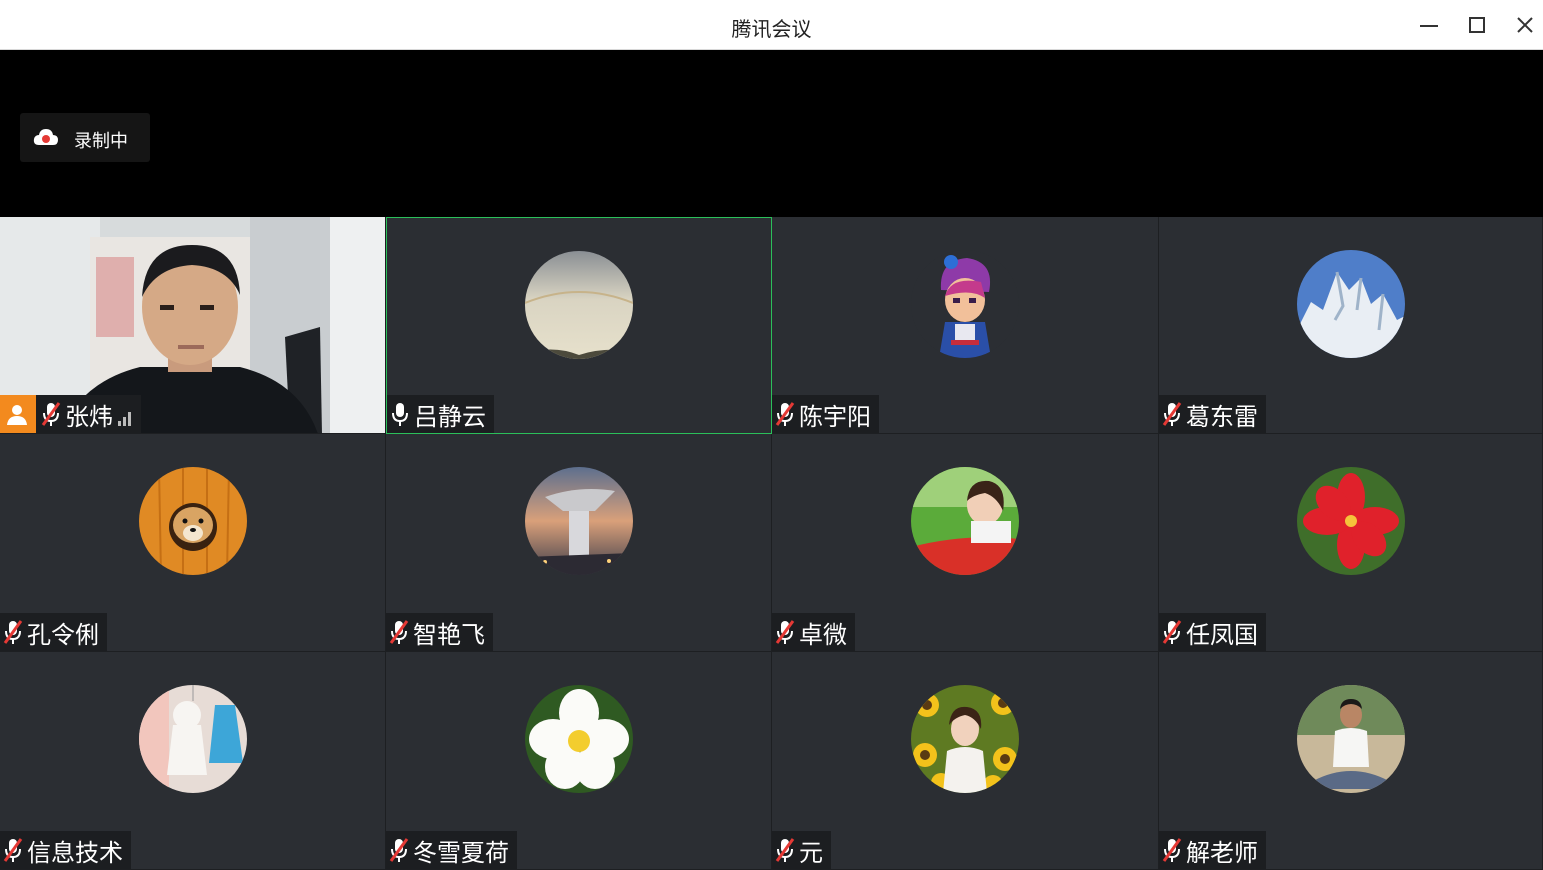 This screenshot has width=1543, height=870. I want to click on participant-tile: 信息技术, so click(193, 761).